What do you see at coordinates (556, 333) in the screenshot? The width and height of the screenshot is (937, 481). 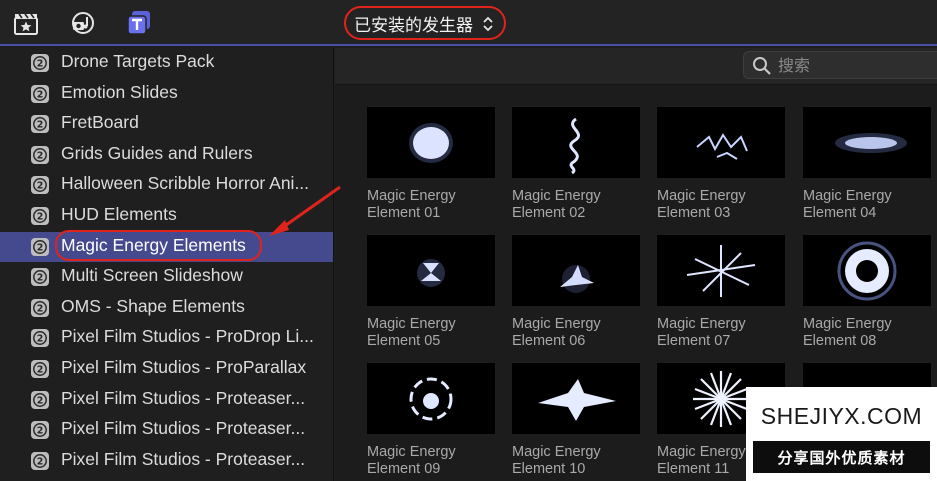 I see `generator-title: Magic Energy Element 06` at bounding box center [556, 333].